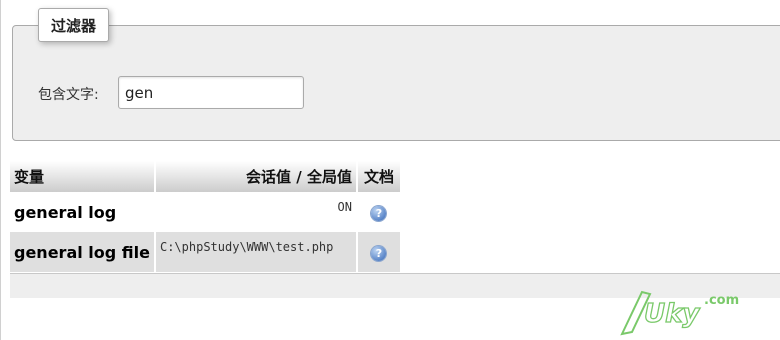  Describe the element at coordinates (82, 212) in the screenshot. I see `variable-name: general log` at that location.